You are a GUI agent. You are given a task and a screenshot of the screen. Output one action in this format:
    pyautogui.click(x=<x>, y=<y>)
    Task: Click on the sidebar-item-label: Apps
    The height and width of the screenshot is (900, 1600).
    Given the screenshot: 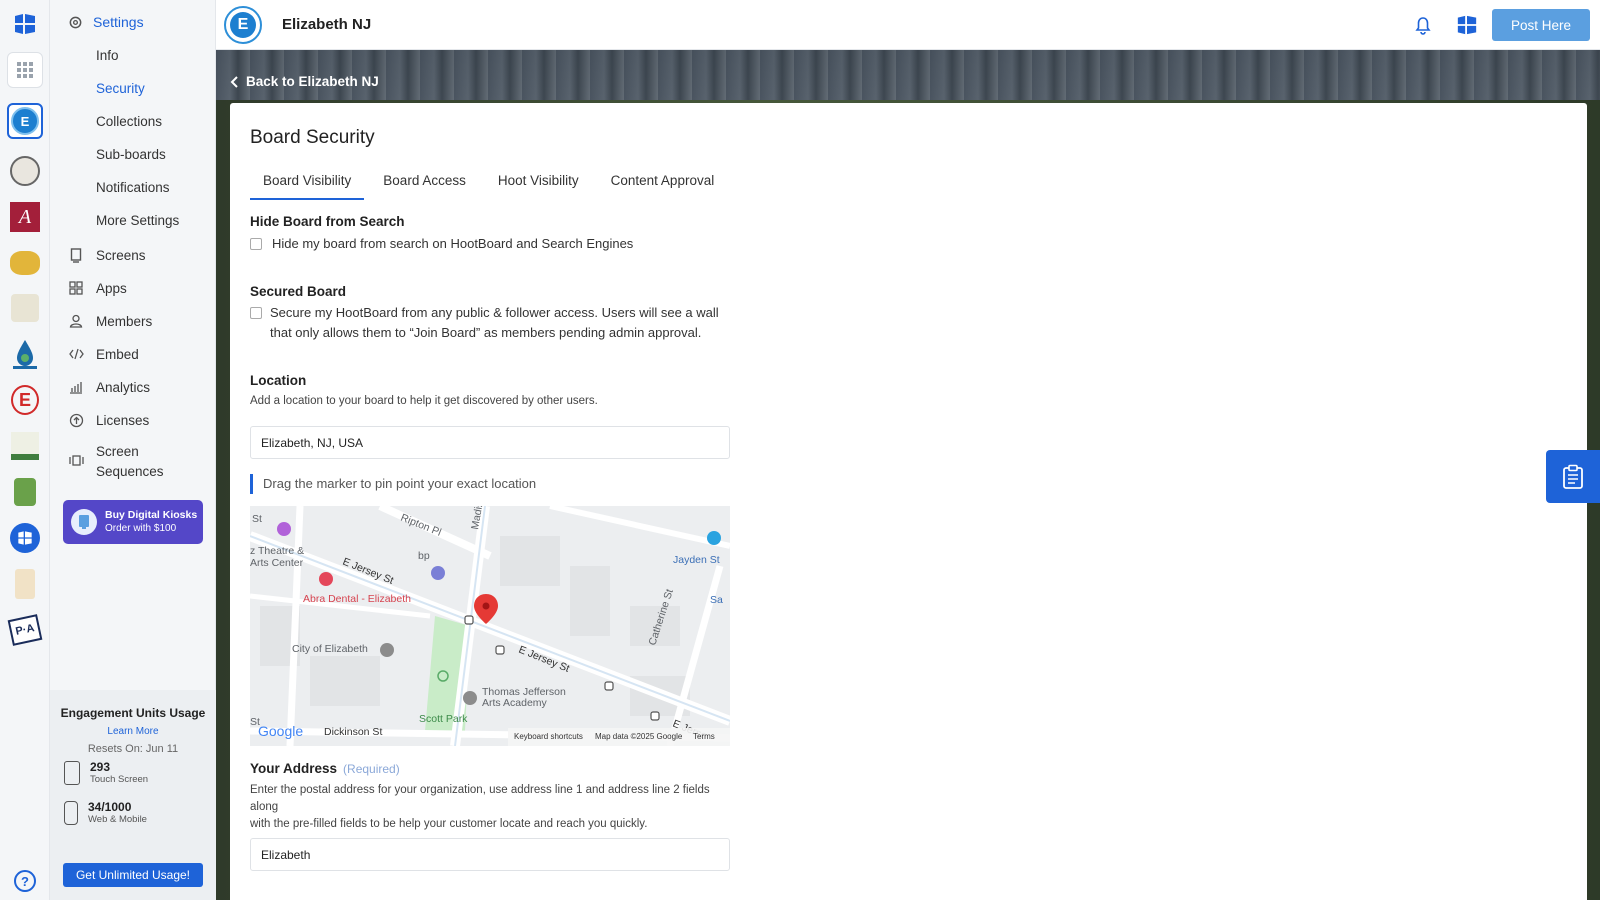 What is the action you would take?
    pyautogui.click(x=111, y=288)
    